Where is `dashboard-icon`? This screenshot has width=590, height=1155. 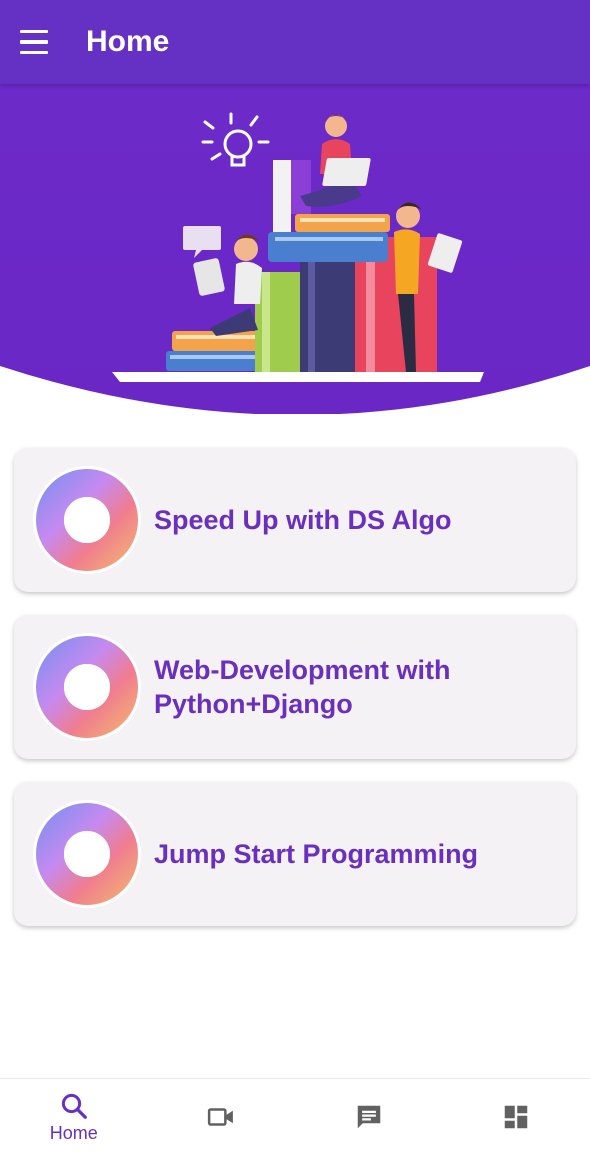 dashboard-icon is located at coordinates (516, 1117).